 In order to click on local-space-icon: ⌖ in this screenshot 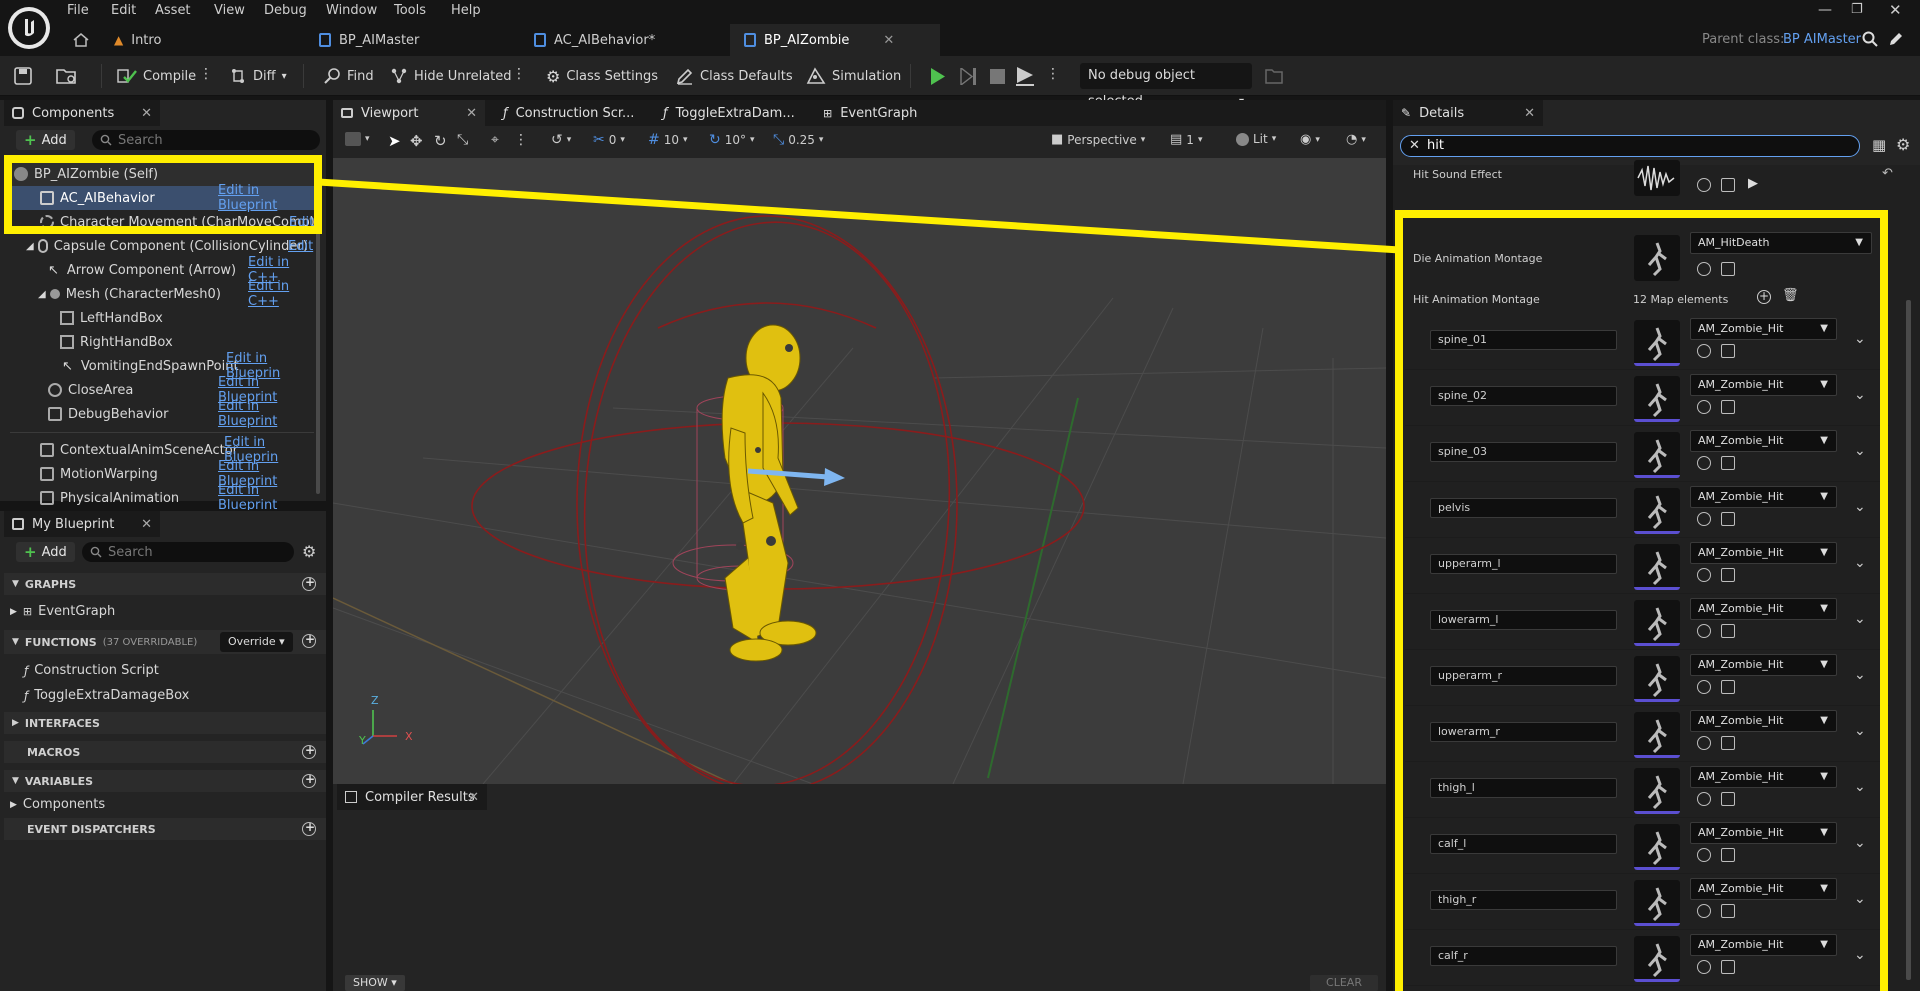, I will do `click(495, 140)`.